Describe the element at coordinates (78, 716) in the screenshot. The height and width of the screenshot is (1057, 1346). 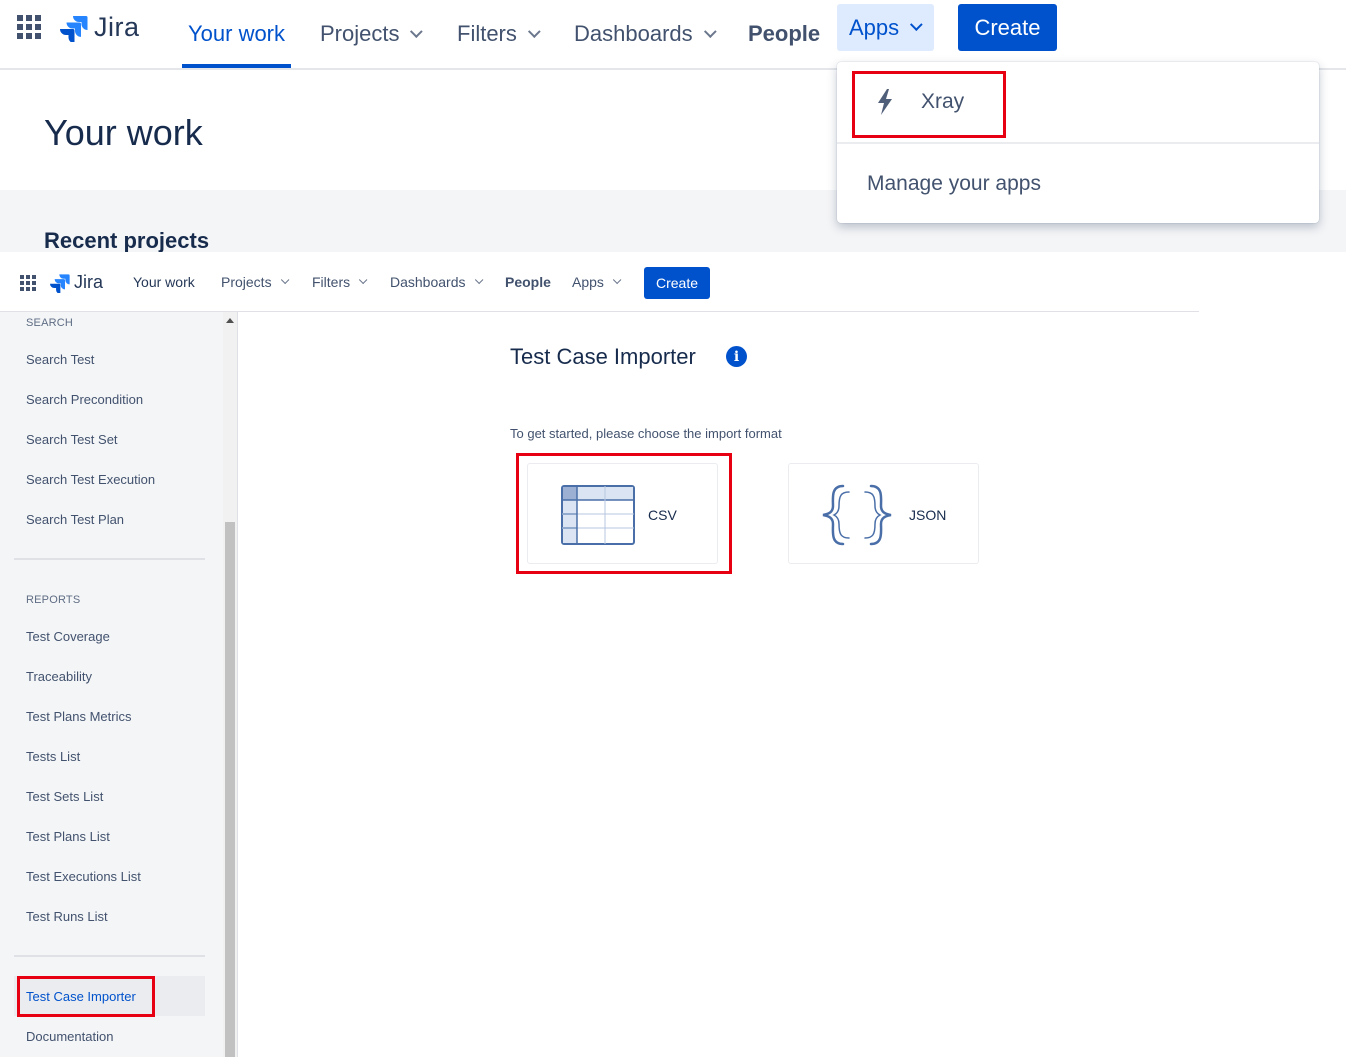
I see `sidebar-item-test-plans-metrics: Test Plans Metrics` at that location.